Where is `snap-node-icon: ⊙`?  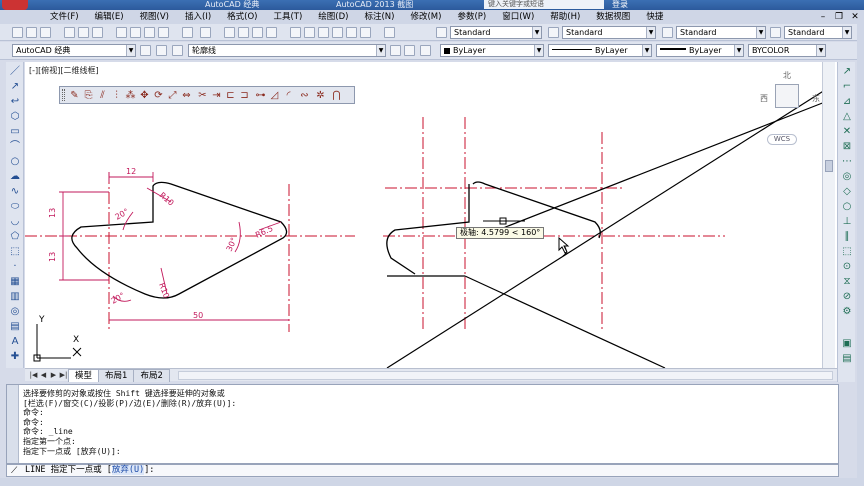 snap-node-icon: ⊙ is located at coordinates (847, 266).